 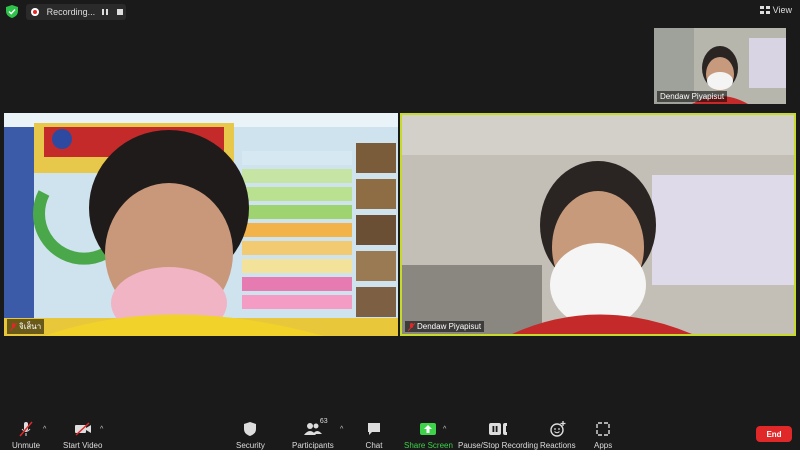 I want to click on muted-microphone-icon, so click(x=26, y=429).